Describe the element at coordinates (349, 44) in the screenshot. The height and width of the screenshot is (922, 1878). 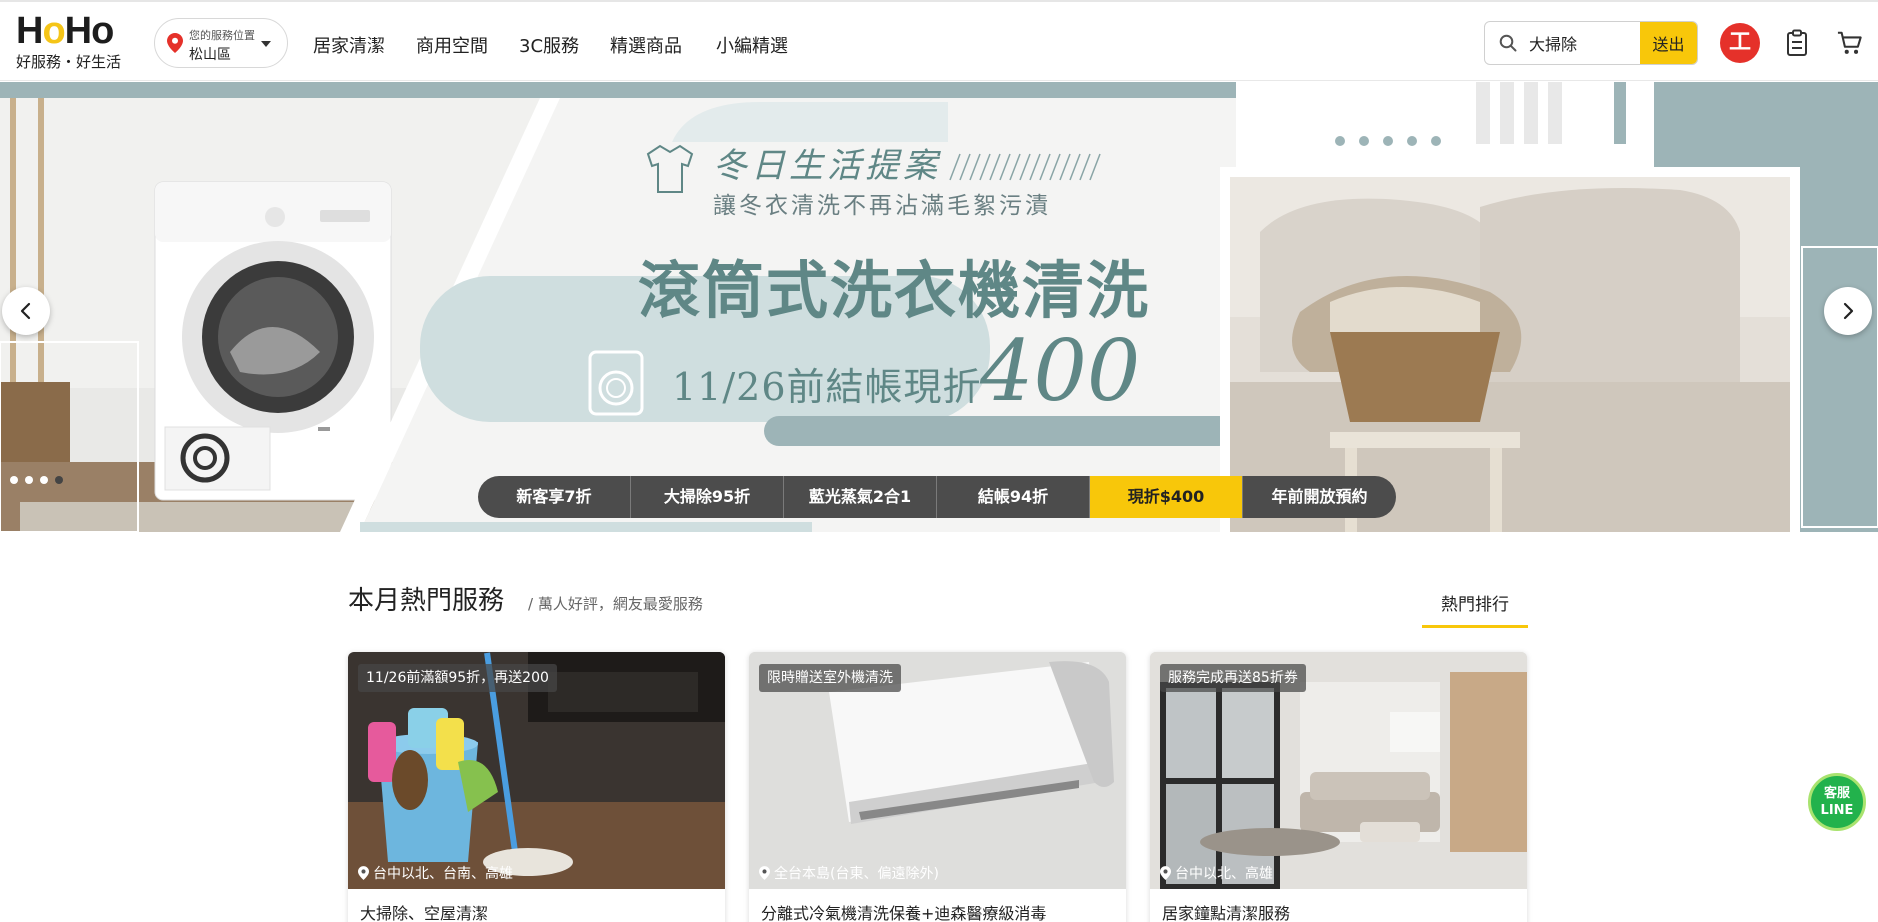
I see `nav-home-cleaning: 居家清潔` at that location.